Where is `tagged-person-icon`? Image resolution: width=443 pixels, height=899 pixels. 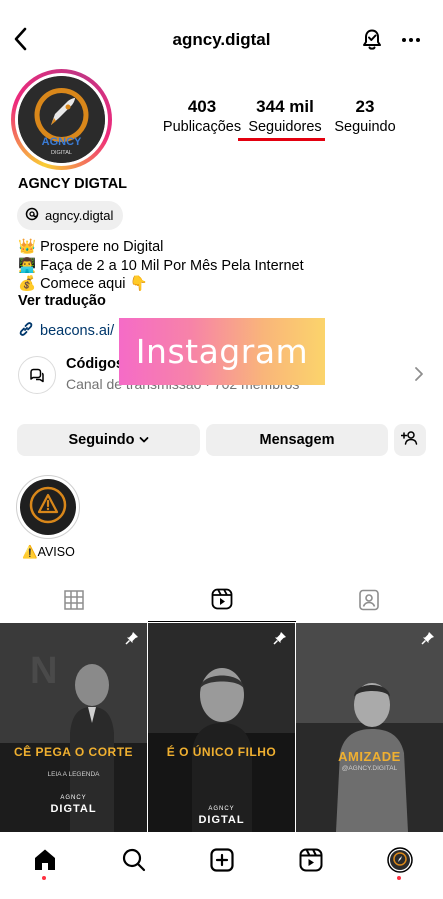 tagged-person-icon is located at coordinates (369, 602).